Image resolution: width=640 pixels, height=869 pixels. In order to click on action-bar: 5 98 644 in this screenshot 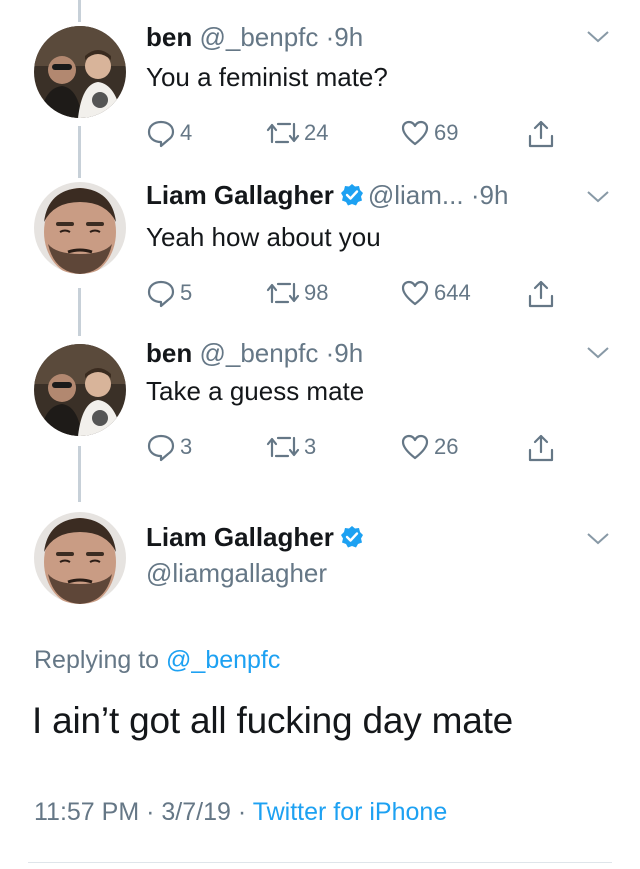, I will do `click(366, 296)`.